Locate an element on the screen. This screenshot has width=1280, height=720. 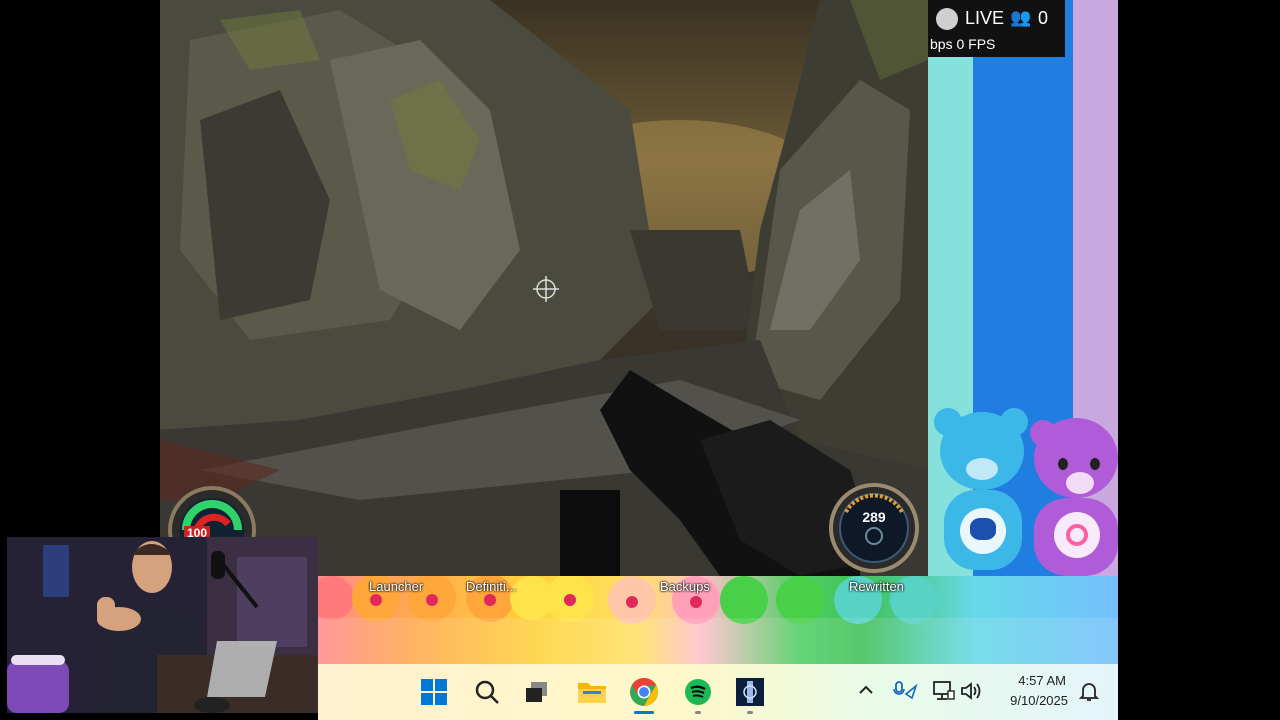
bell-icon is located at coordinates (1089, 692).